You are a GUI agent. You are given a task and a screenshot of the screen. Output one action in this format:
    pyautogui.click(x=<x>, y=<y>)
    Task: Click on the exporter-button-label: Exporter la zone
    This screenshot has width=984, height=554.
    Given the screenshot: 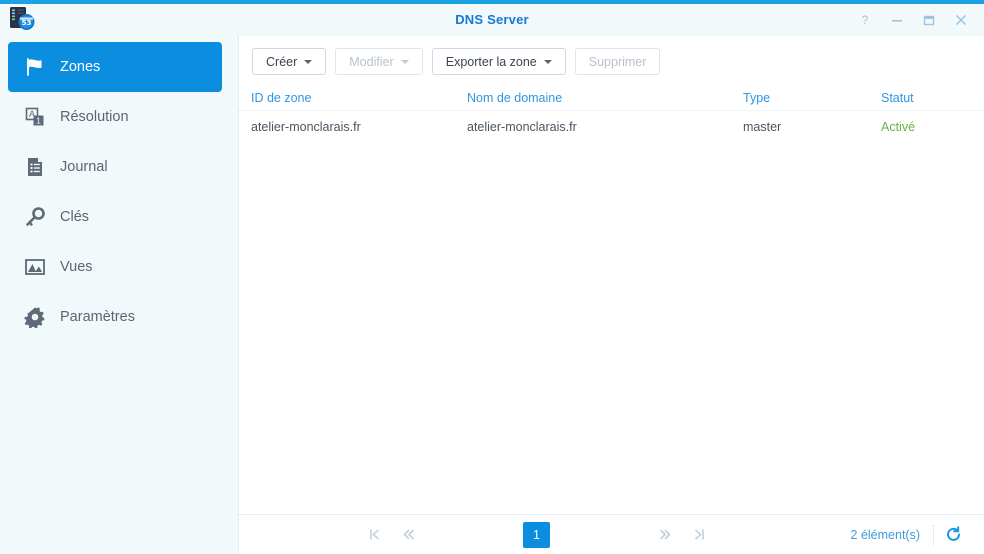 What is the action you would take?
    pyautogui.click(x=491, y=61)
    